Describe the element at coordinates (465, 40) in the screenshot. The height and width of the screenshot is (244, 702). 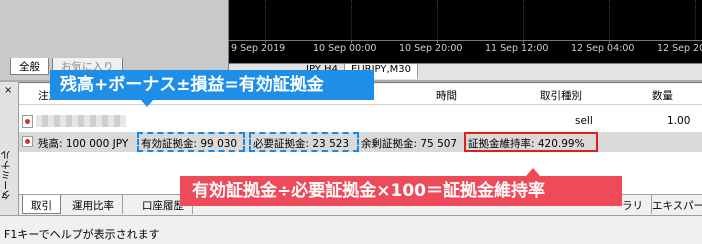
I see `time-axis` at that location.